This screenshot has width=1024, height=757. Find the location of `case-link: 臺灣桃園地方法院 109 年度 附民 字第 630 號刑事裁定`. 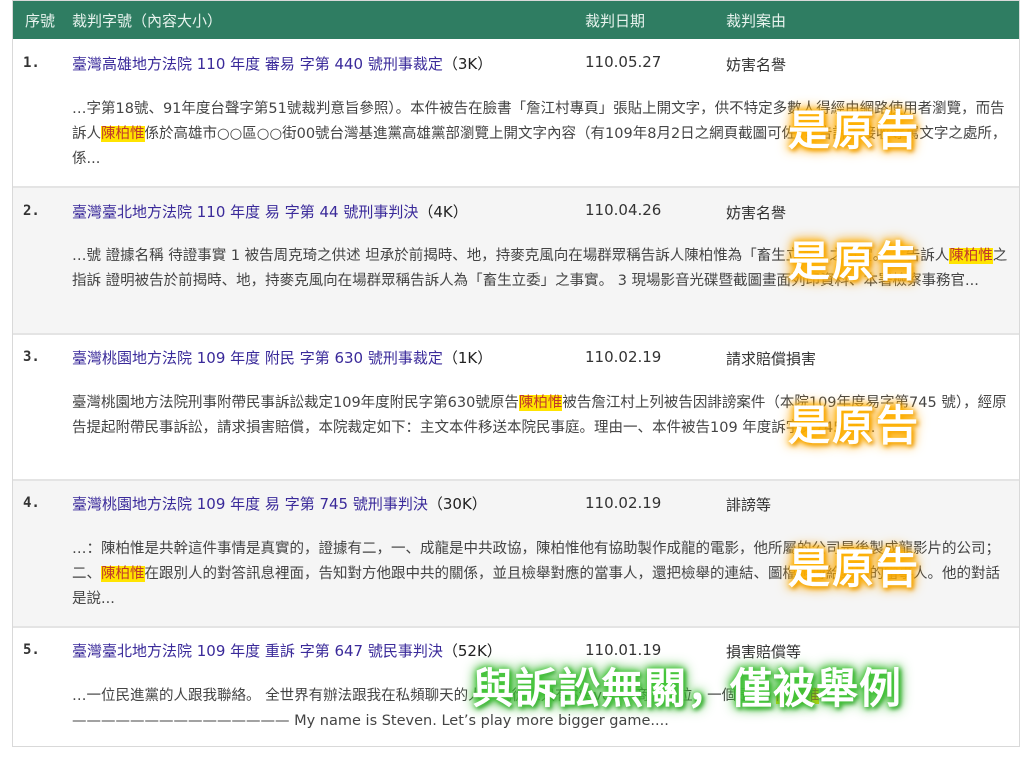

case-link: 臺灣桃園地方法院 109 年度 附民 字第 630 號刑事裁定 is located at coordinates (257, 358).